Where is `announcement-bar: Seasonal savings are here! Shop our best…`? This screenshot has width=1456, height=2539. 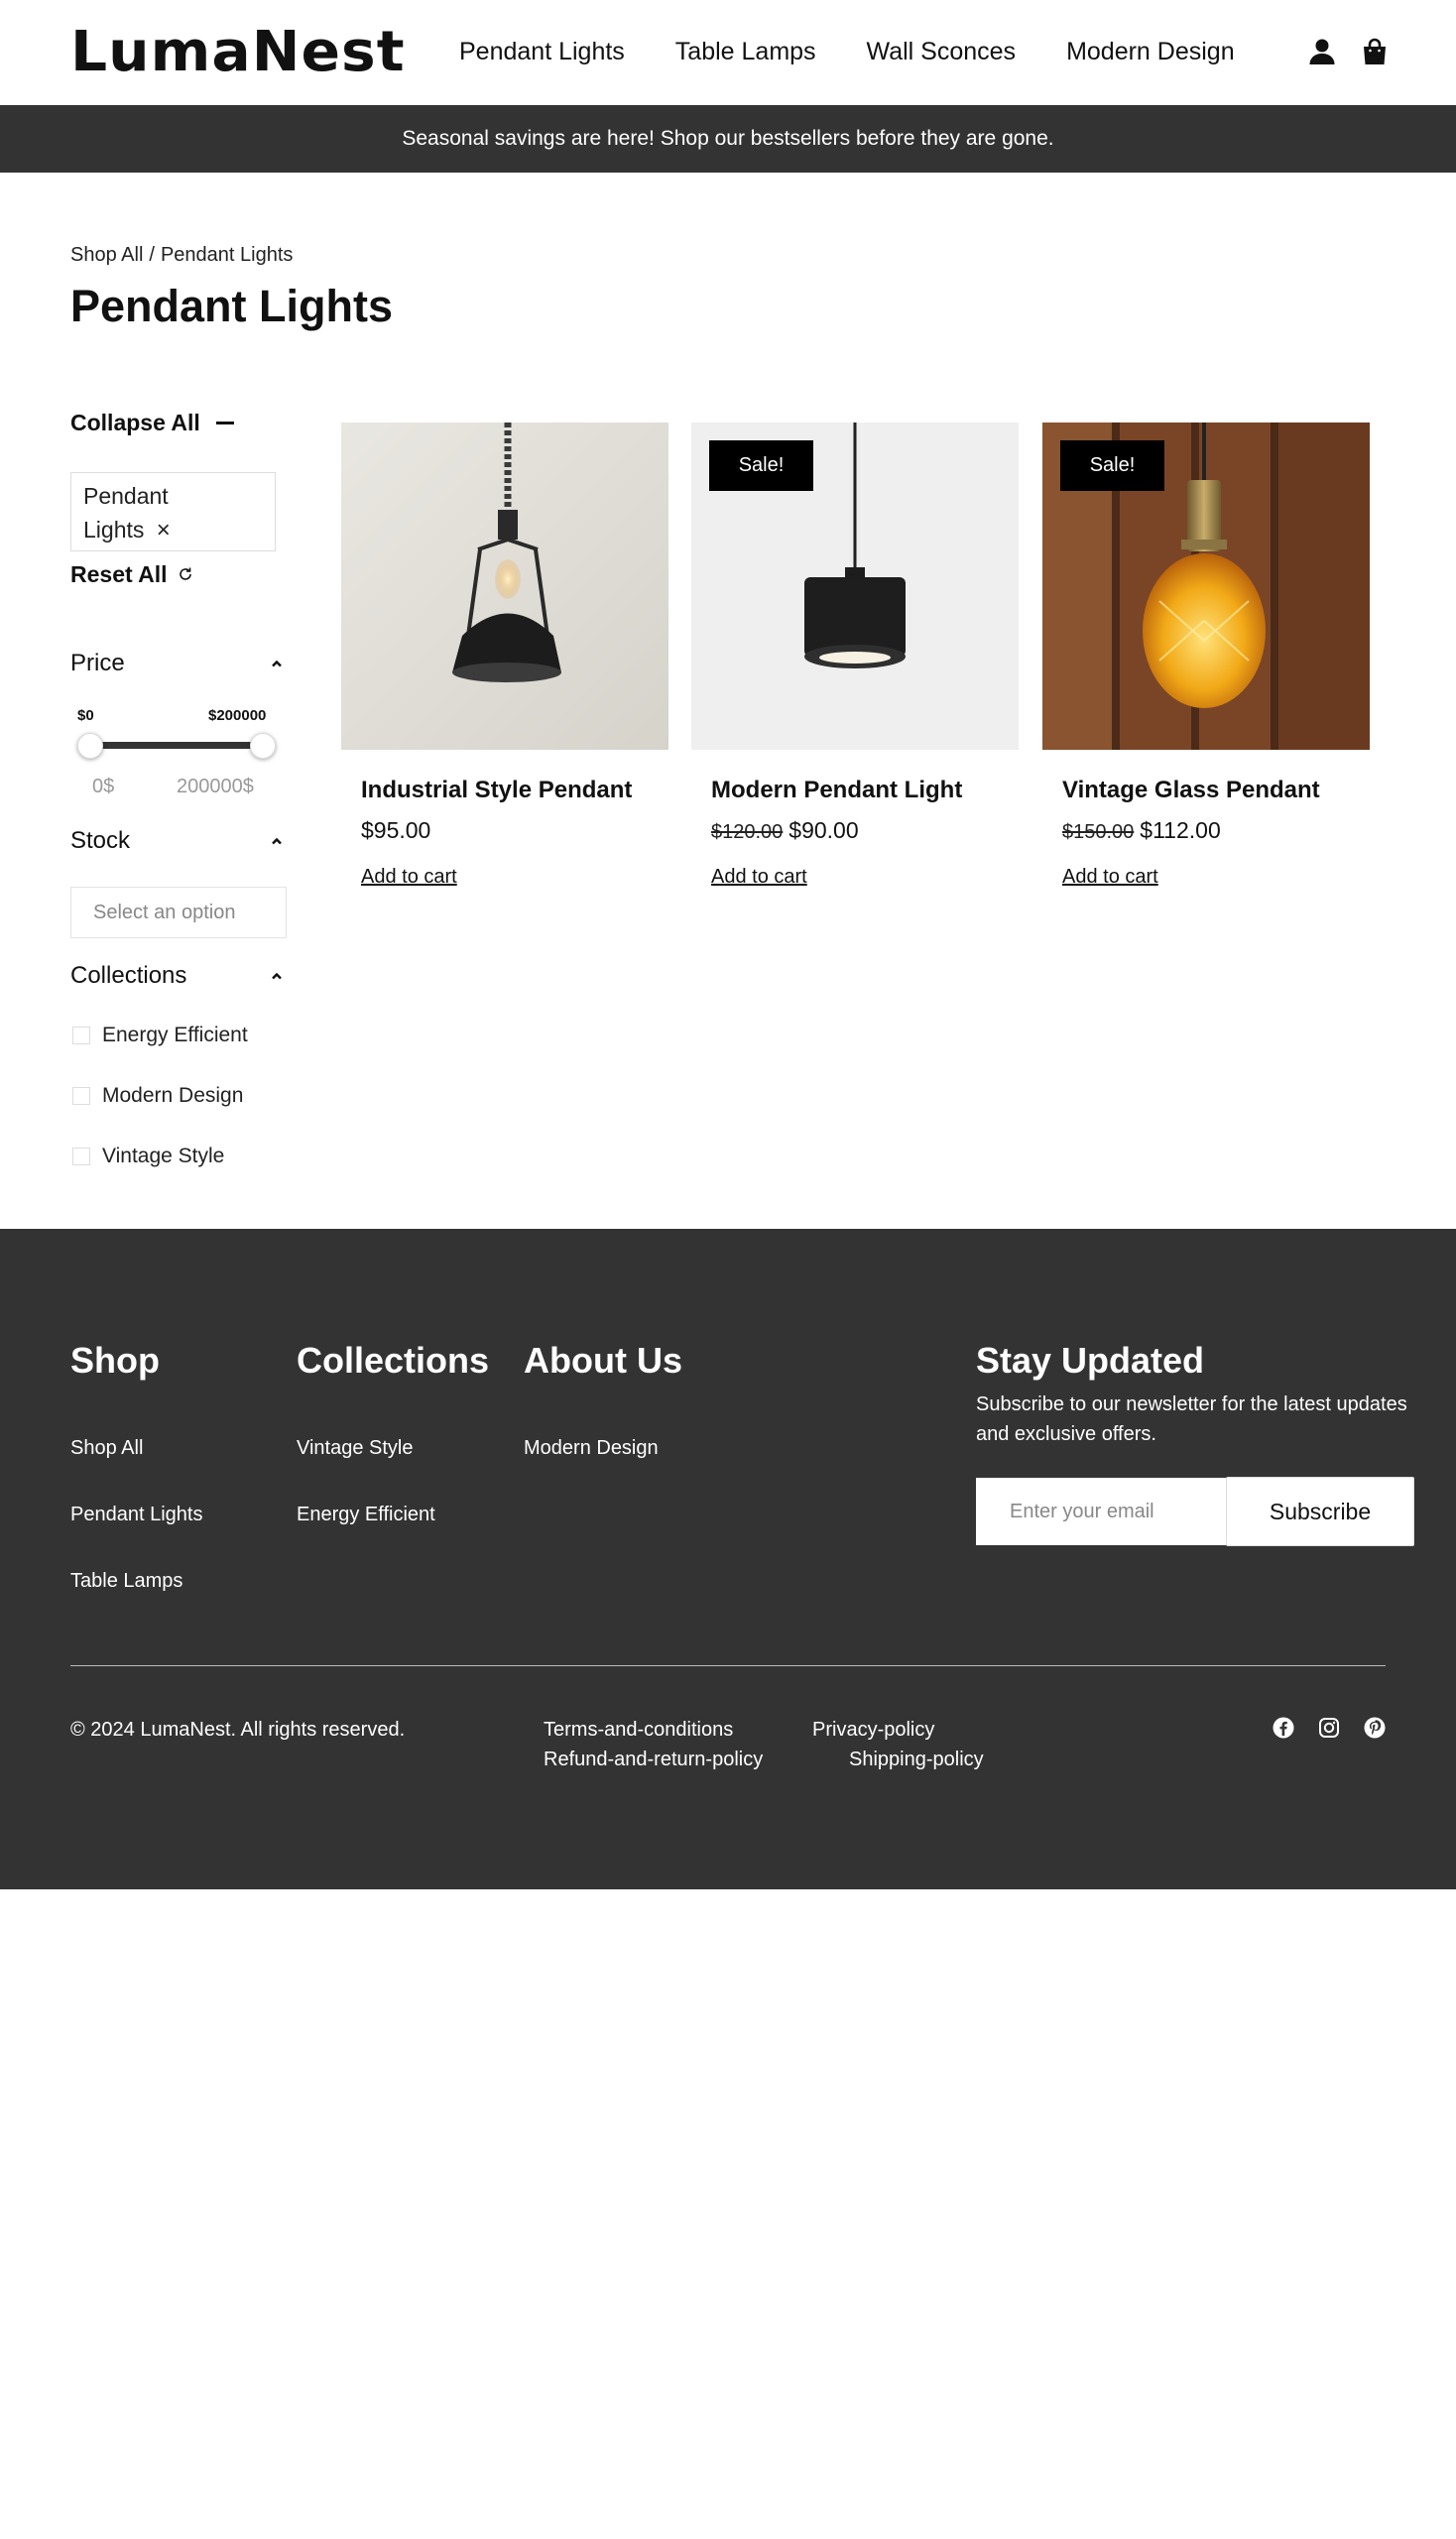 announcement-bar: Seasonal savings are here! Shop our best… is located at coordinates (728, 139).